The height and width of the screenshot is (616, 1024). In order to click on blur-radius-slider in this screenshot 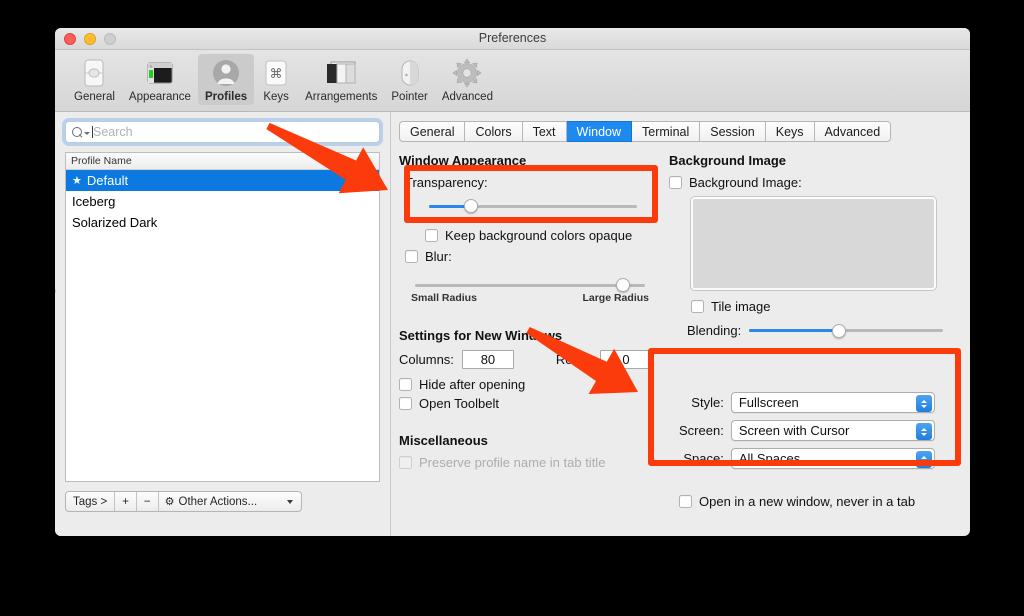, I will do `click(530, 285)`.